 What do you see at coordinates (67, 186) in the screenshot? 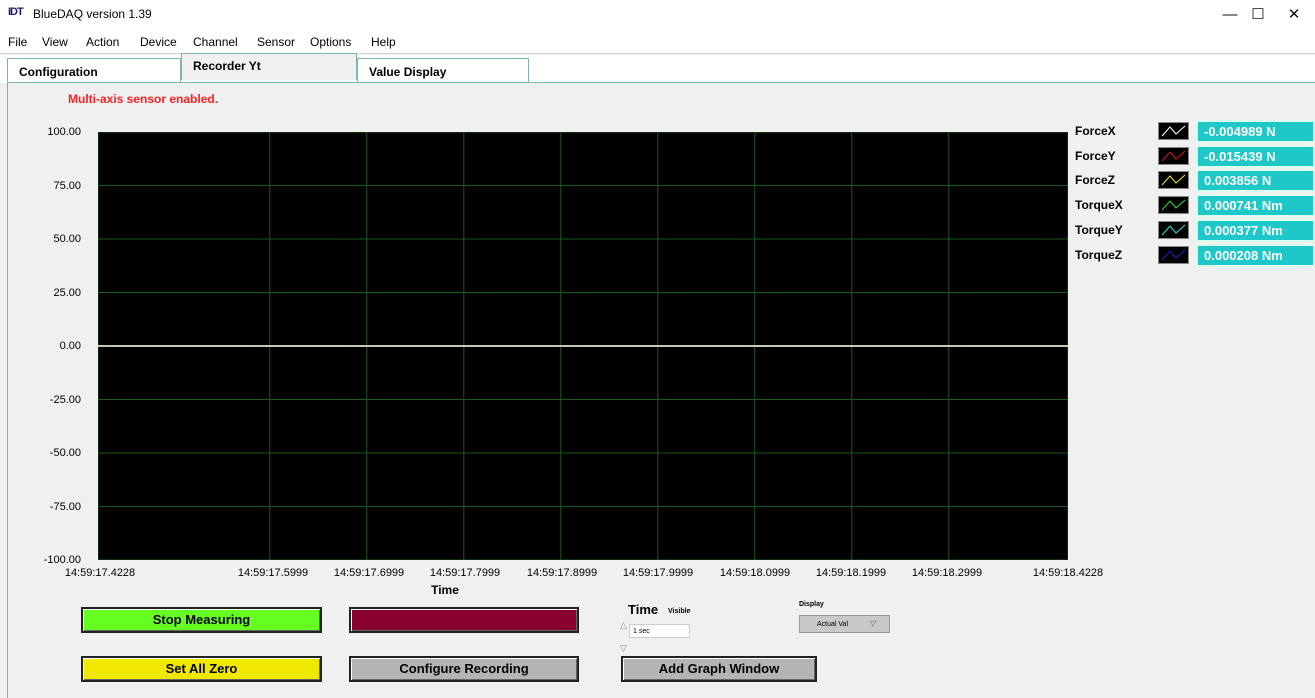
I see `y-tick-label: 75.00` at bounding box center [67, 186].